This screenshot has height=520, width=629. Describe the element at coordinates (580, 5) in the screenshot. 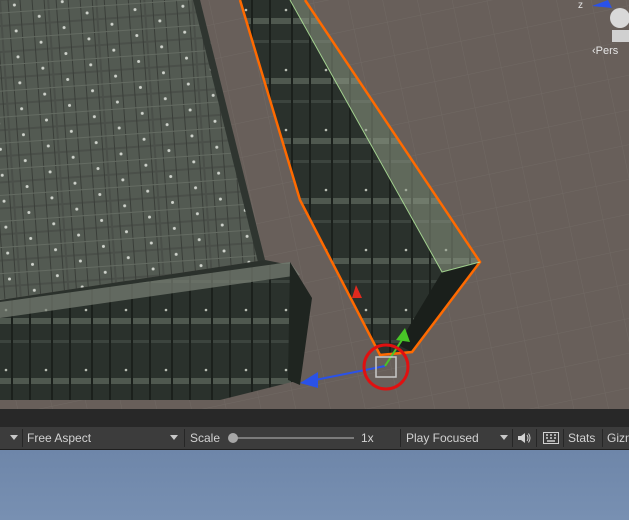

I see `gizmo-axis-label: z` at that location.